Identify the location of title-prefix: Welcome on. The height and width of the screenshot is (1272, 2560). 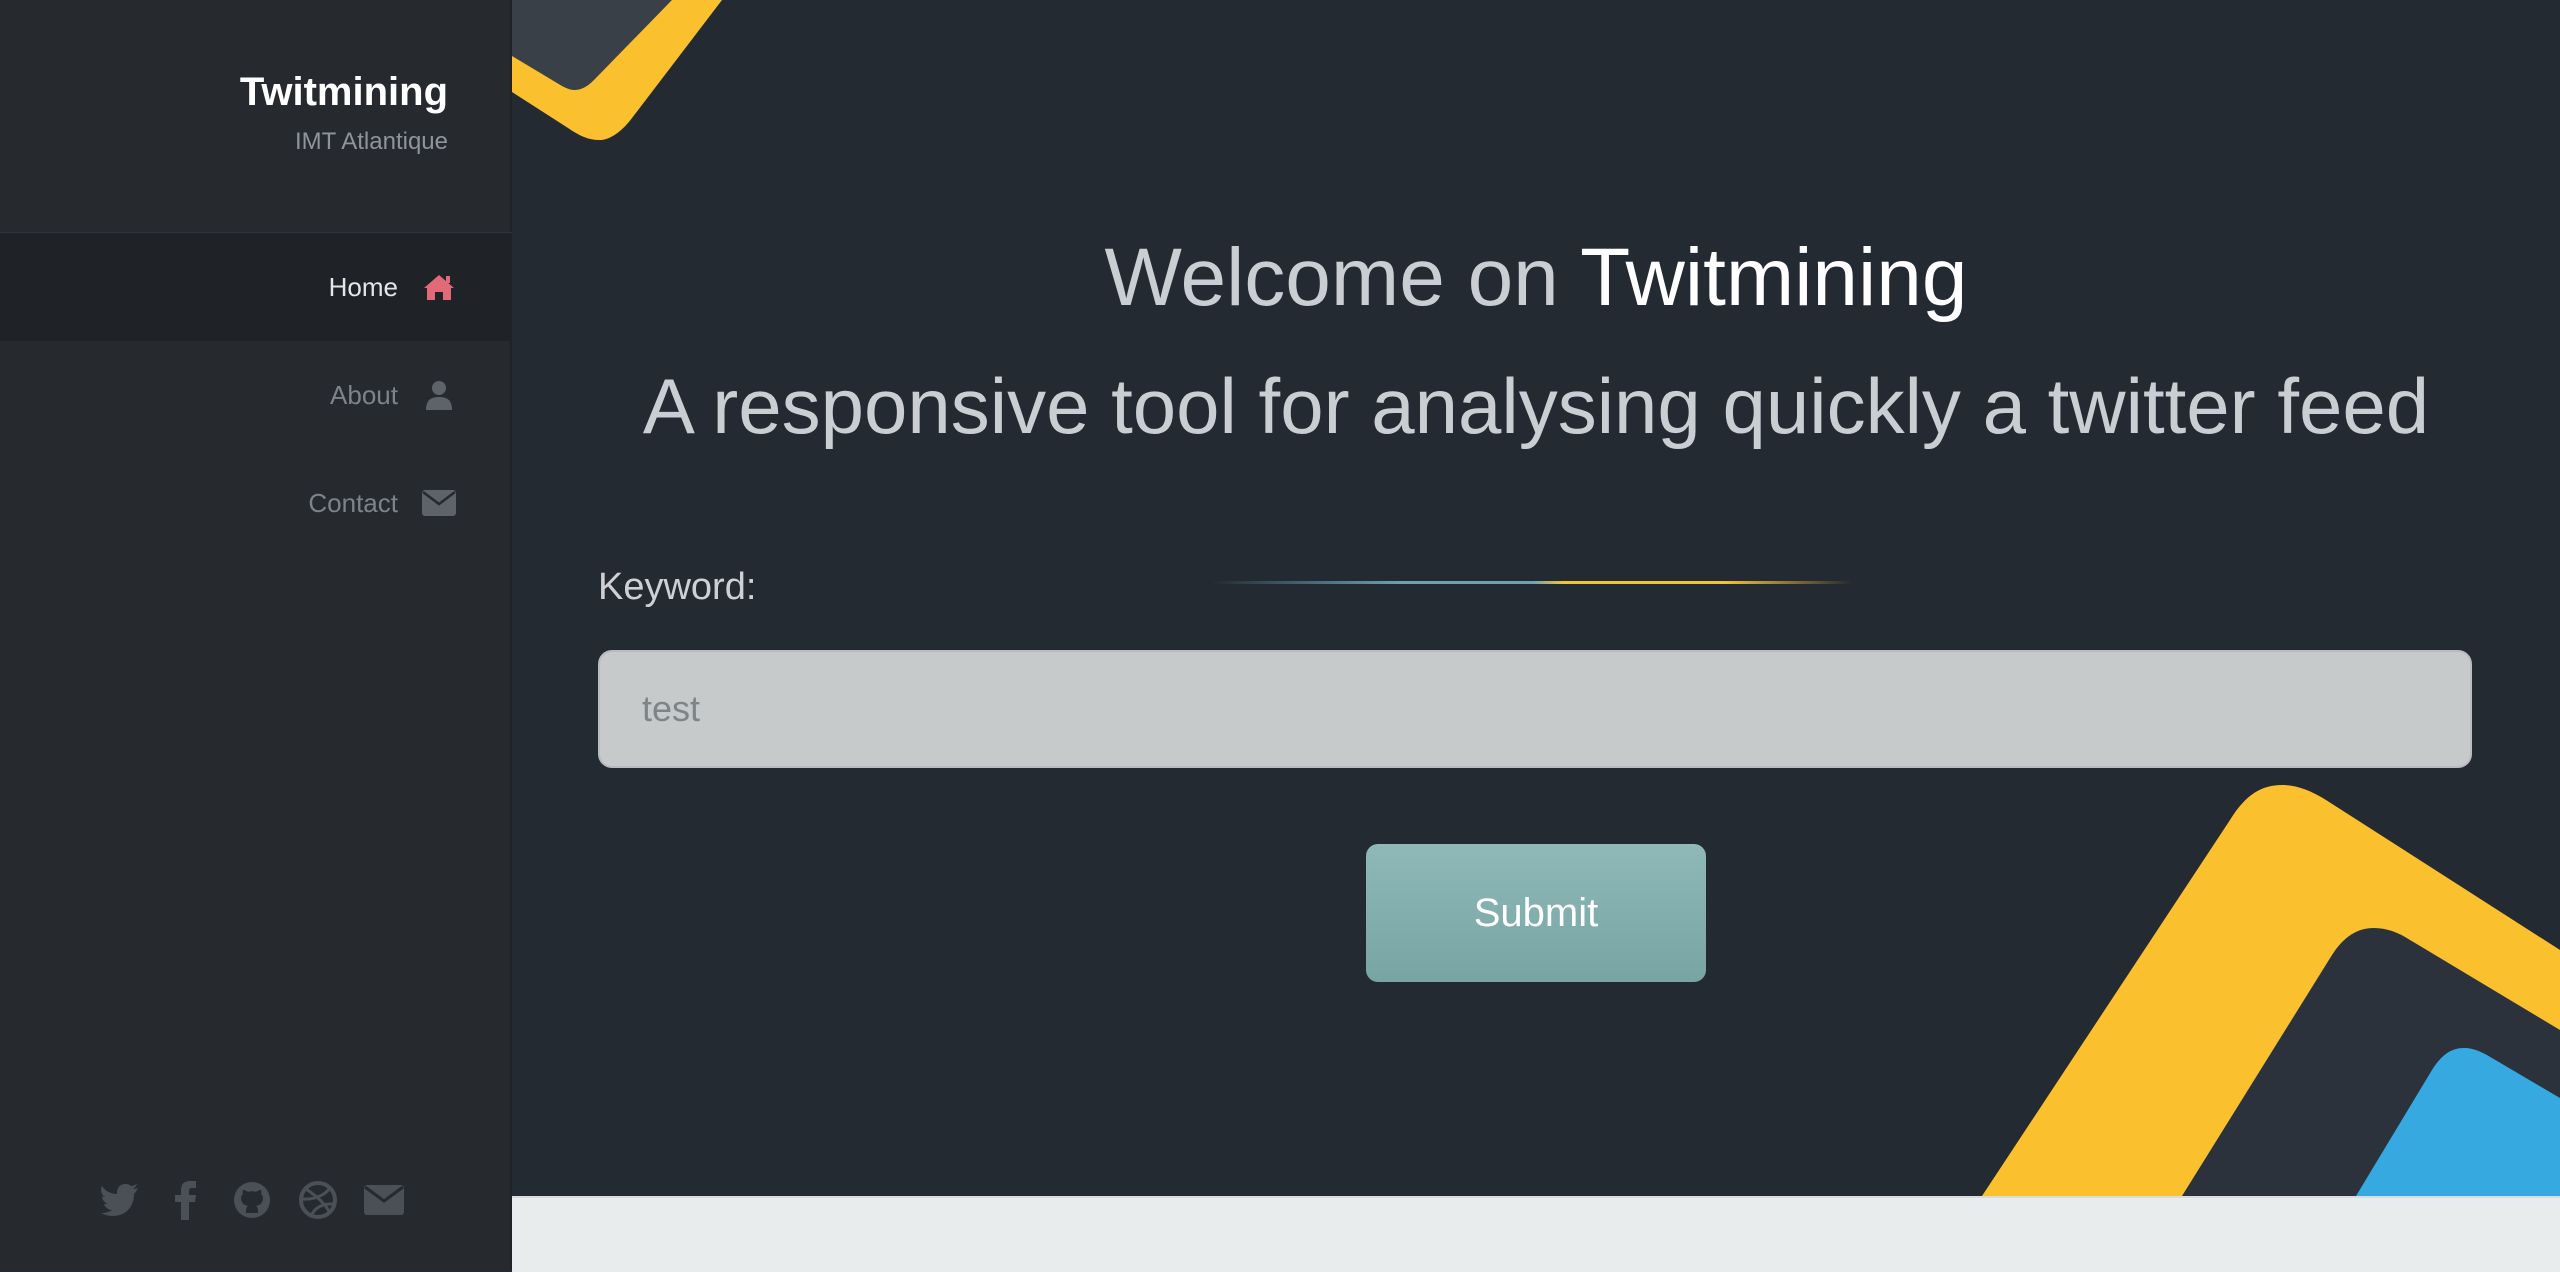
(1331, 277).